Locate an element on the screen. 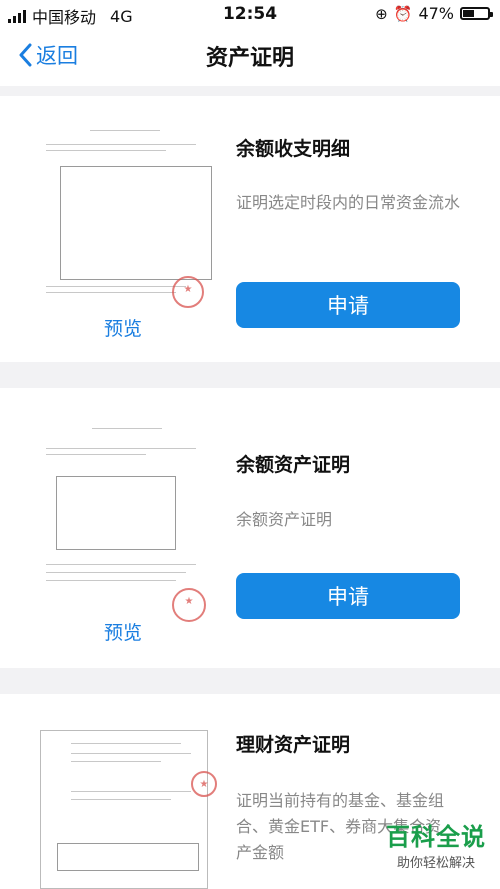 The image size is (500, 889). watermark-title: 百科全说 is located at coordinates (436, 837).